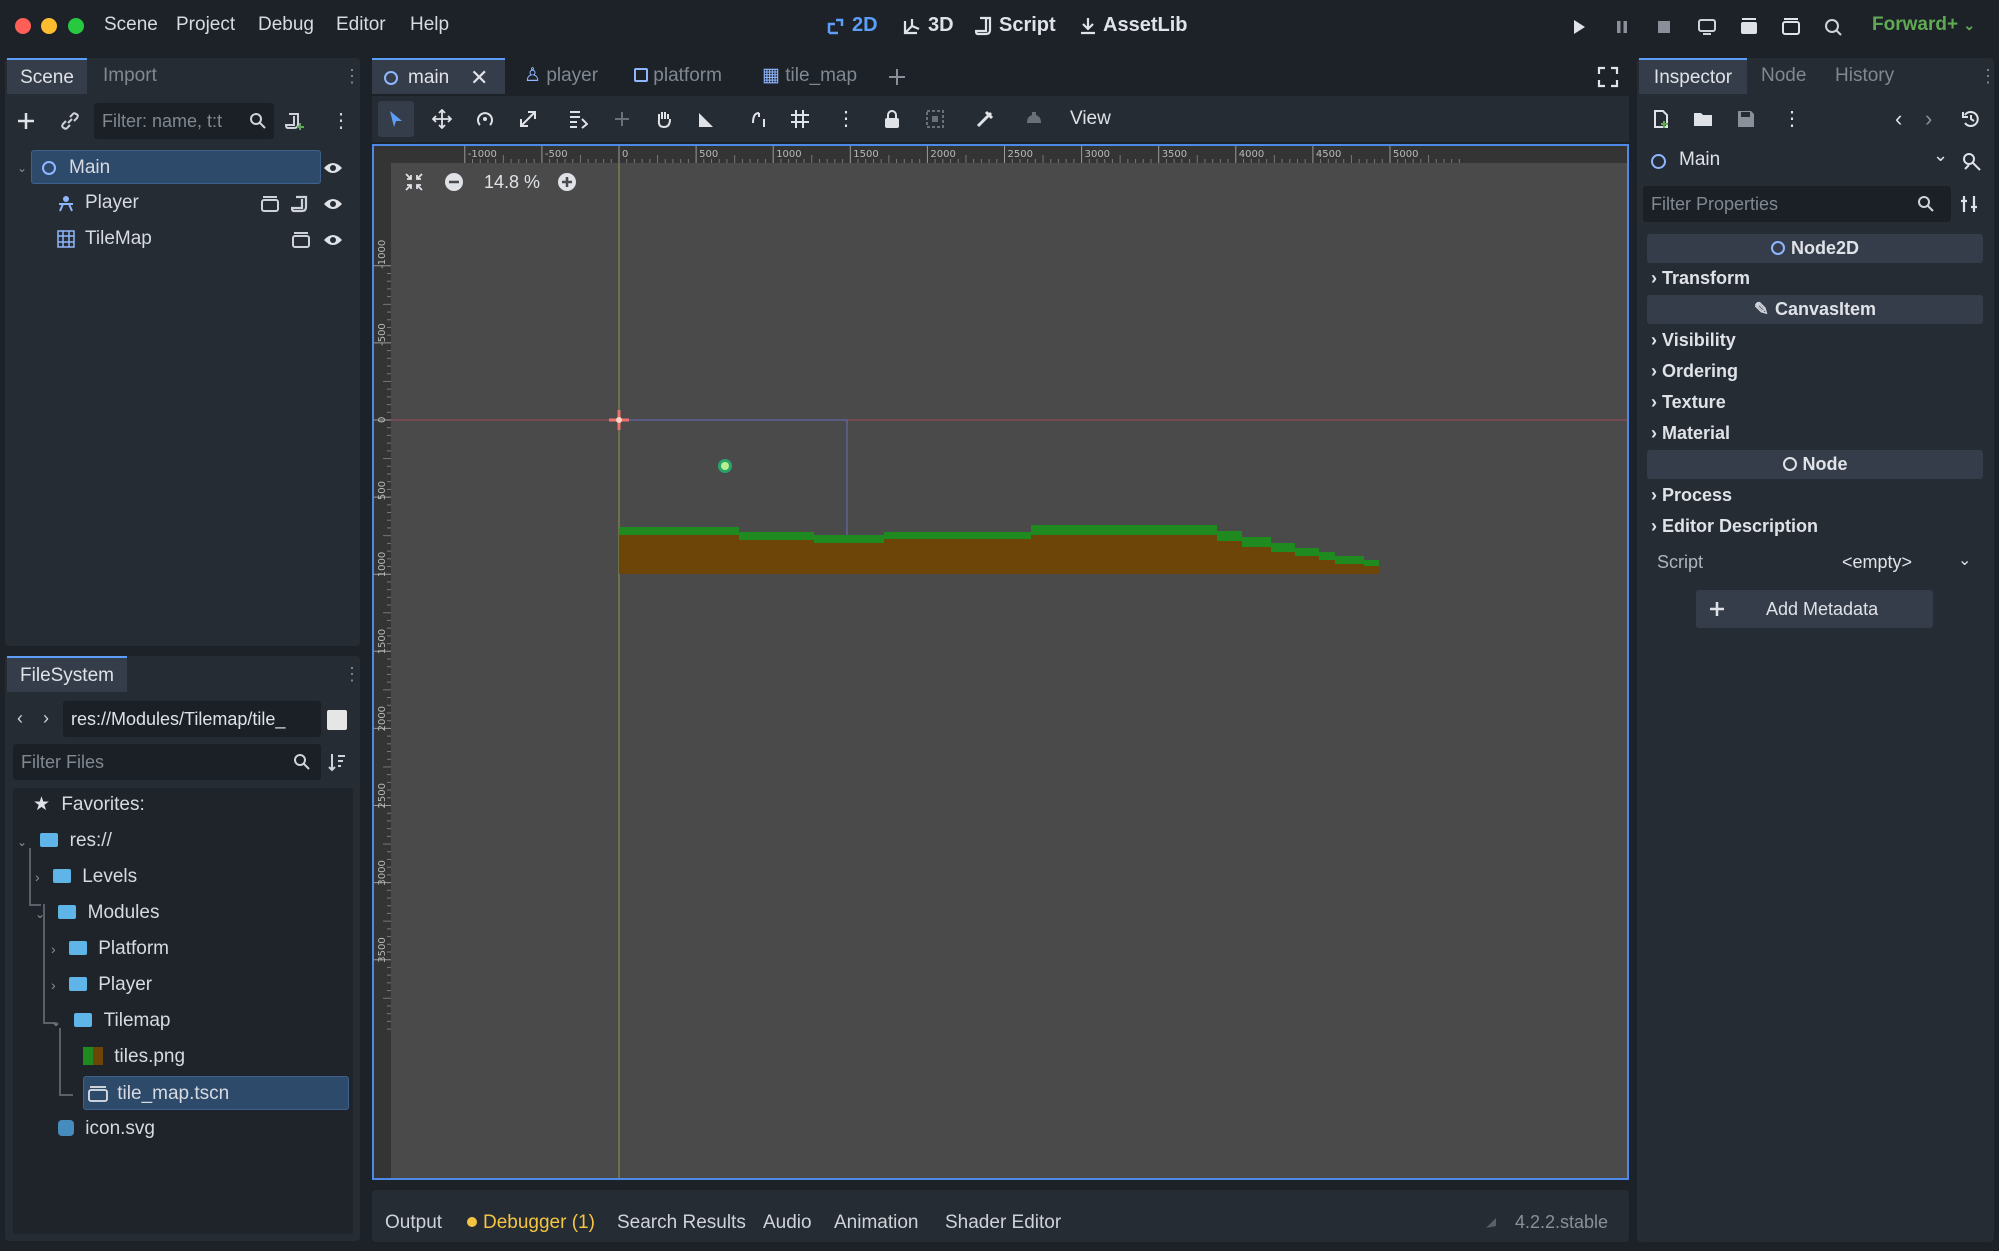 The image size is (1999, 1251). What do you see at coordinates (192, 719) in the screenshot?
I see `path-input: res://Modules/Tilemap/tile_` at bounding box center [192, 719].